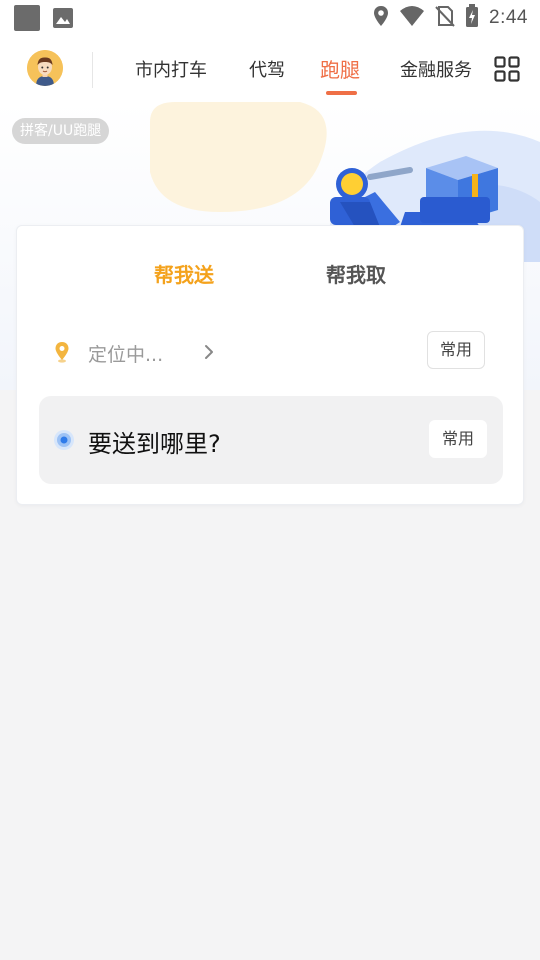 The height and width of the screenshot is (960, 540). I want to click on status-bar: 2:44, so click(270, 18).